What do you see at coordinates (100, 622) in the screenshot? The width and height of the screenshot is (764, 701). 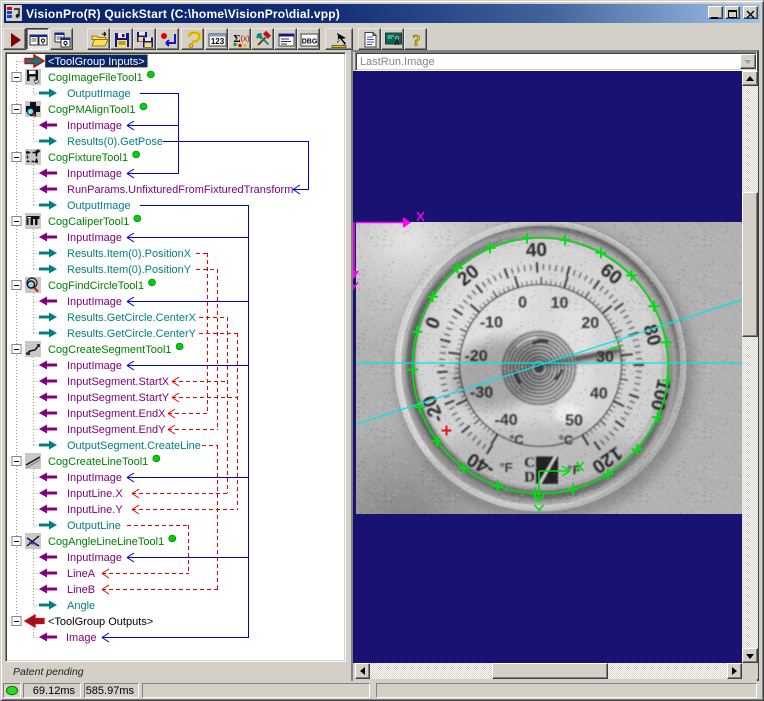 I see `svg-text: <ToolGroup Outputs>` at bounding box center [100, 622].